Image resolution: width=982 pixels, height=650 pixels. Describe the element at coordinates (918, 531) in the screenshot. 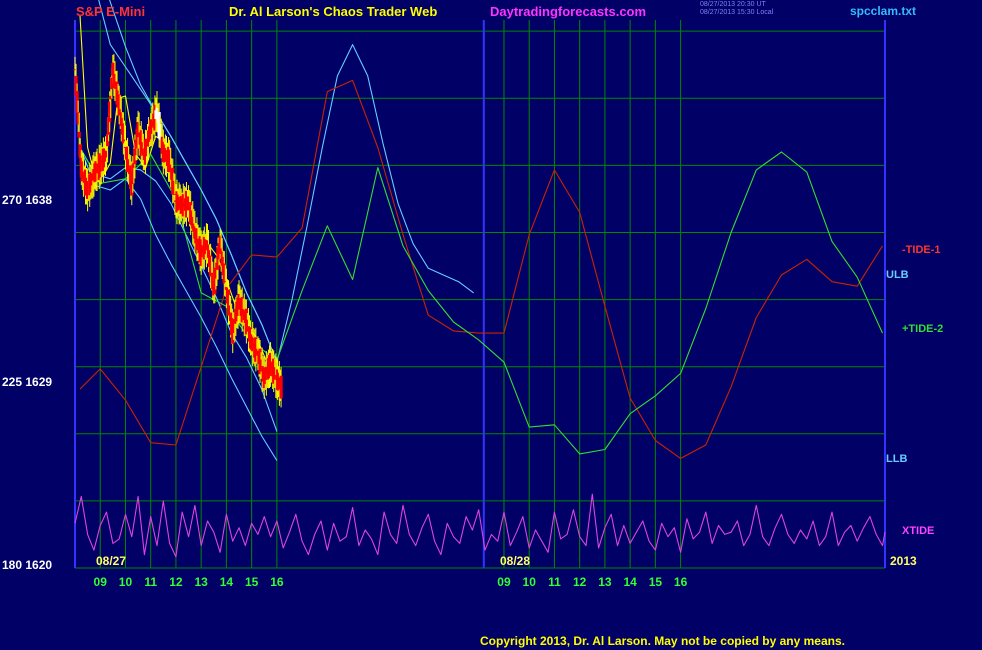

I see `legend-xtide: XTIDE` at that location.